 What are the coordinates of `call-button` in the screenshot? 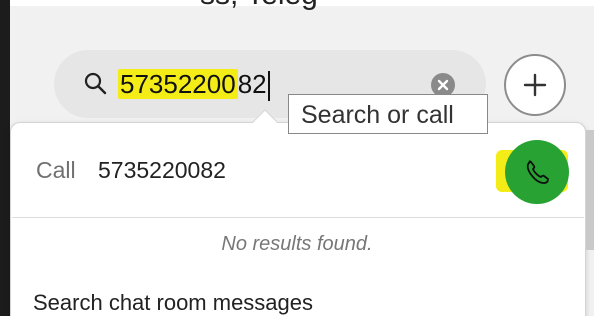 It's located at (537, 172).